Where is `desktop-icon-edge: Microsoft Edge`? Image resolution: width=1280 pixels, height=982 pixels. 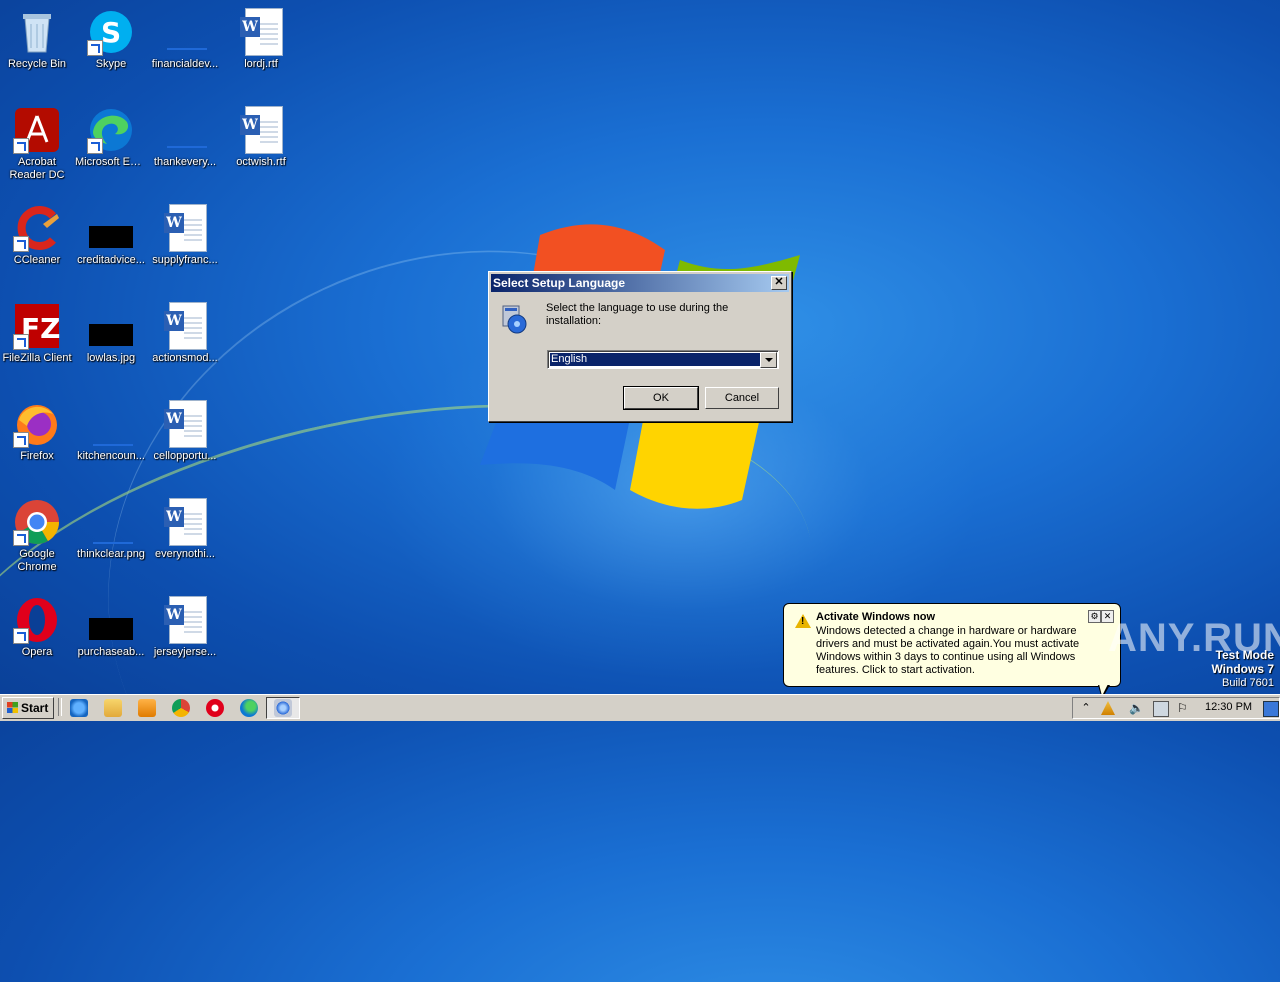 desktop-icon-edge: Microsoft Edge is located at coordinates (111, 134).